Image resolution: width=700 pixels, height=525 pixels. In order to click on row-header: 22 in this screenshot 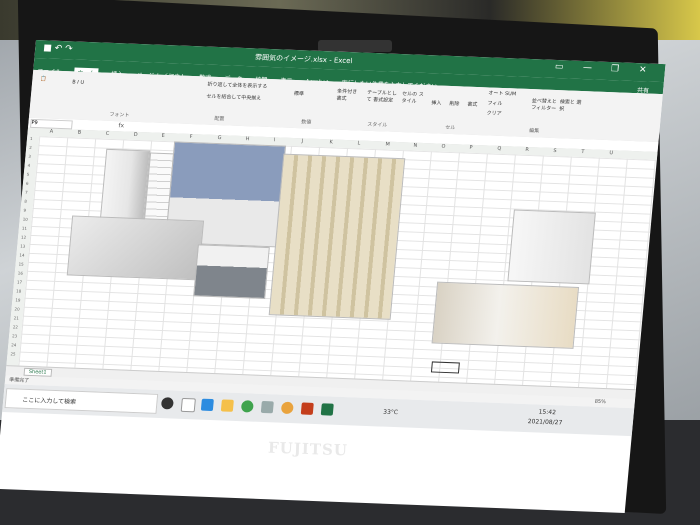, I will do `click(16, 326)`.